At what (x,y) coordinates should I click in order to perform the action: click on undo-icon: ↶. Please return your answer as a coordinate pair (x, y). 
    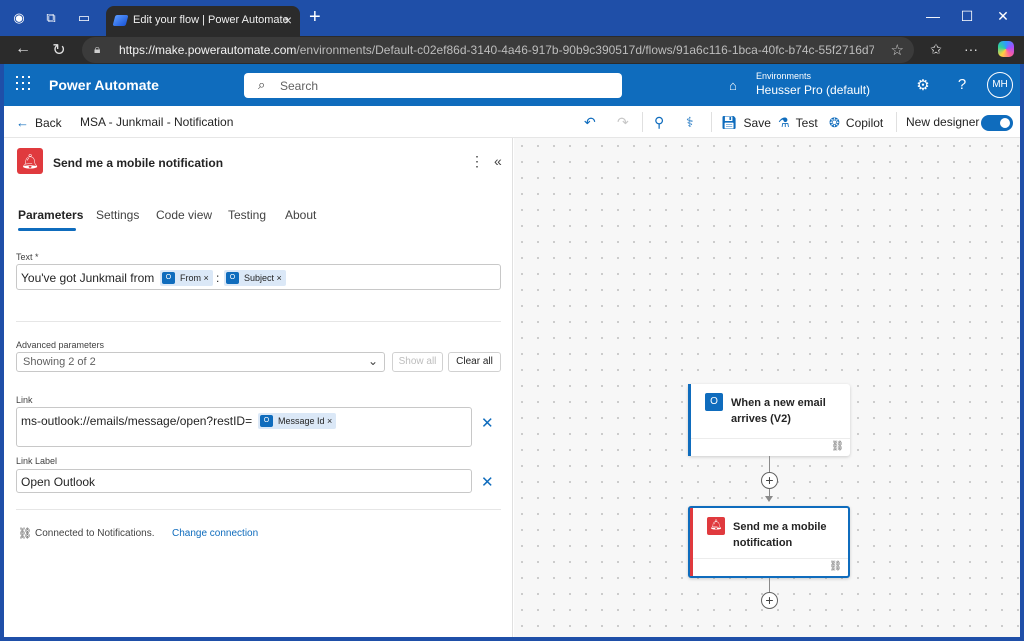
    Looking at the image, I should click on (590, 122).